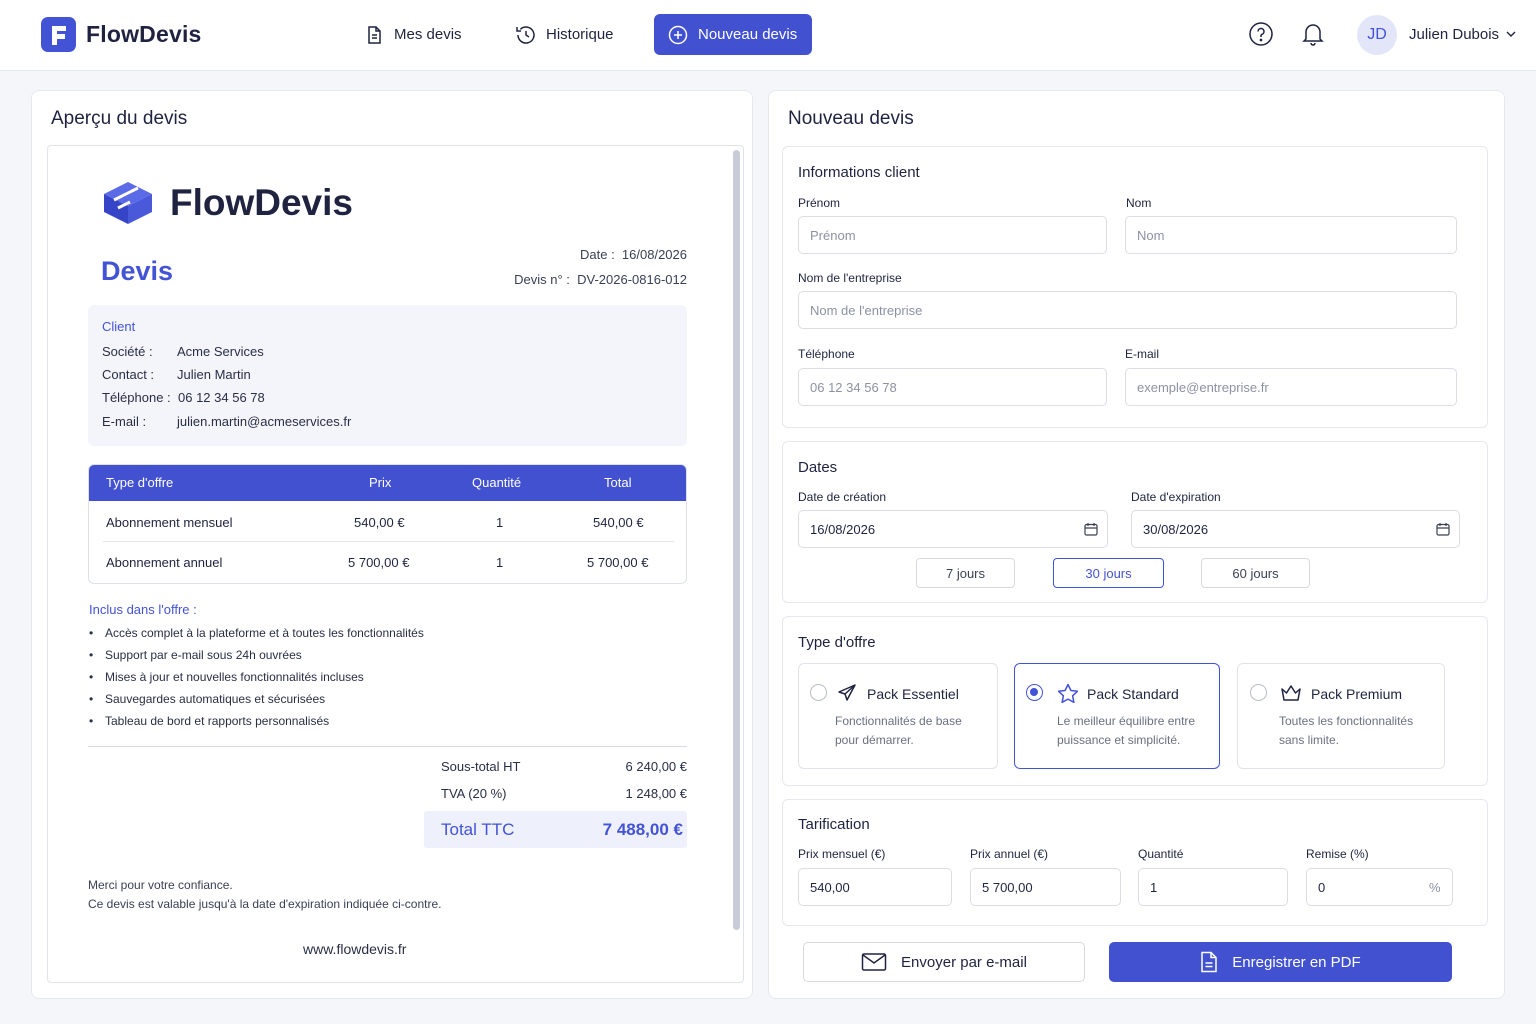 Image resolution: width=1536 pixels, height=1024 pixels. I want to click on crown-icon, so click(1291, 693).